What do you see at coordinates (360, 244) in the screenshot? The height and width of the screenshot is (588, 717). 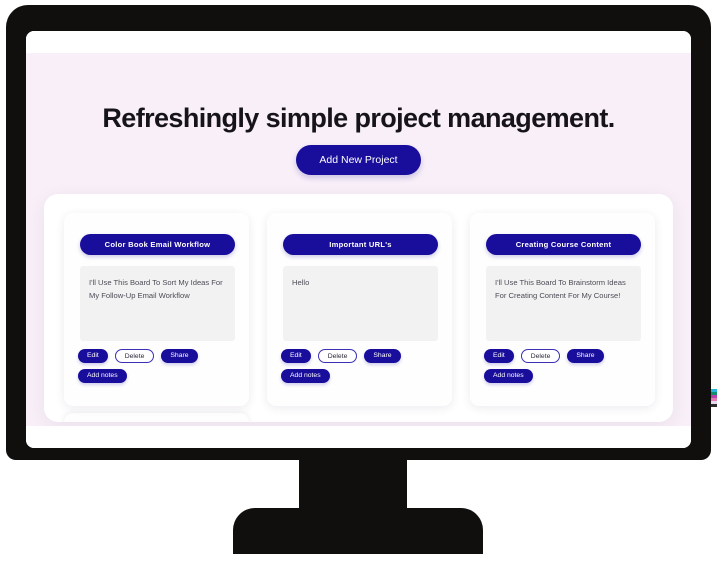 I see `board-title-button: Important URL's` at bounding box center [360, 244].